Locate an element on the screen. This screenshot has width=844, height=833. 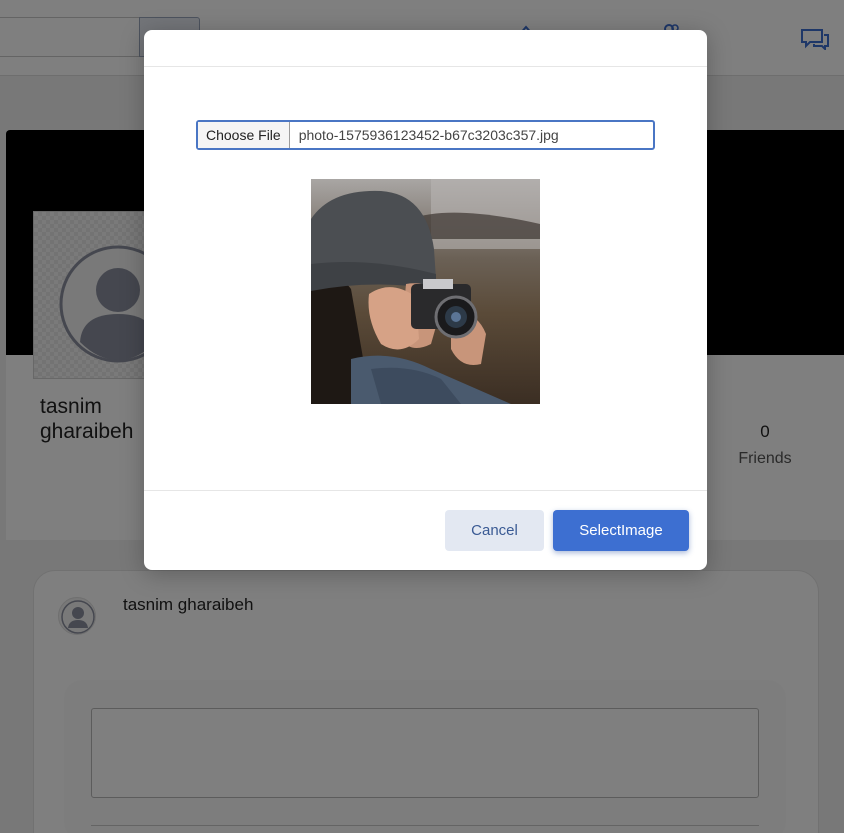
dialog-header is located at coordinates (425, 48).